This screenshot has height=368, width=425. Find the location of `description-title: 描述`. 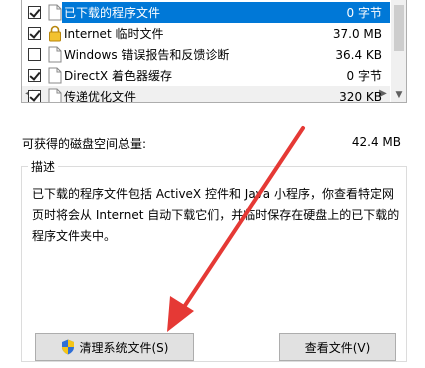

description-title: 描述 is located at coordinates (43, 166).